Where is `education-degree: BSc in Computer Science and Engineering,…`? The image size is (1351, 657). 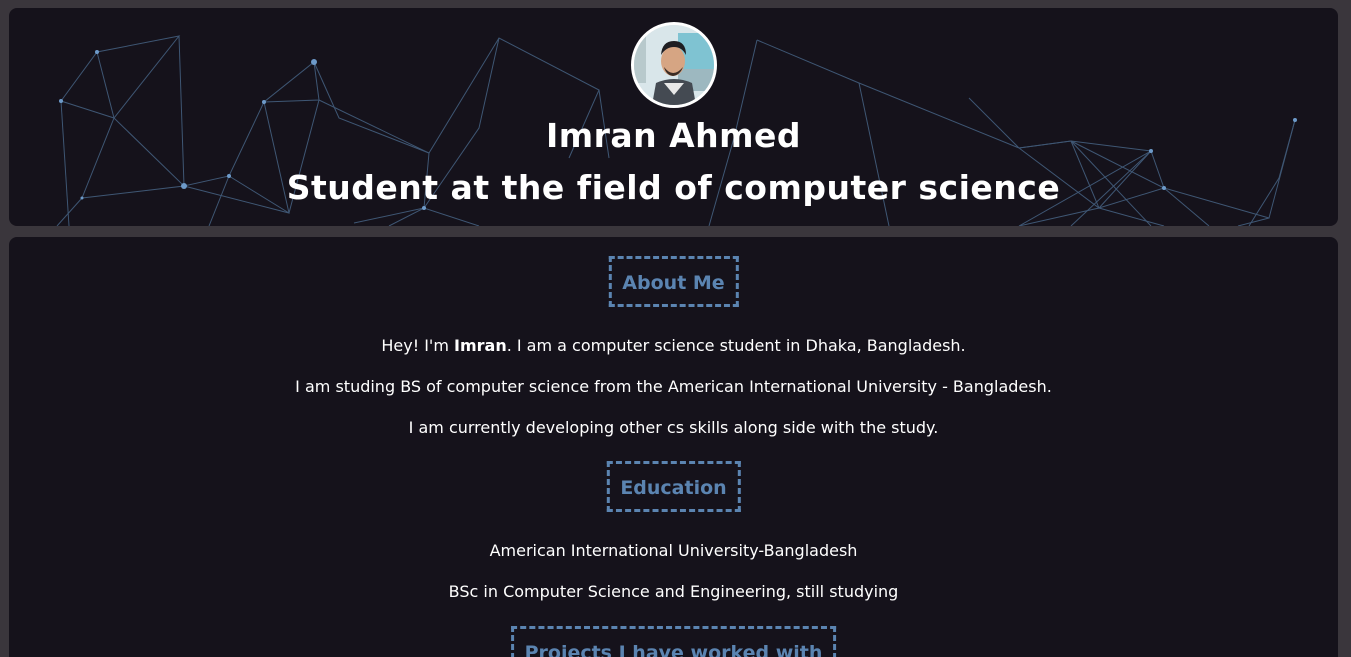
education-degree: BSc in Computer Science and Engineering,… is located at coordinates (673, 591).